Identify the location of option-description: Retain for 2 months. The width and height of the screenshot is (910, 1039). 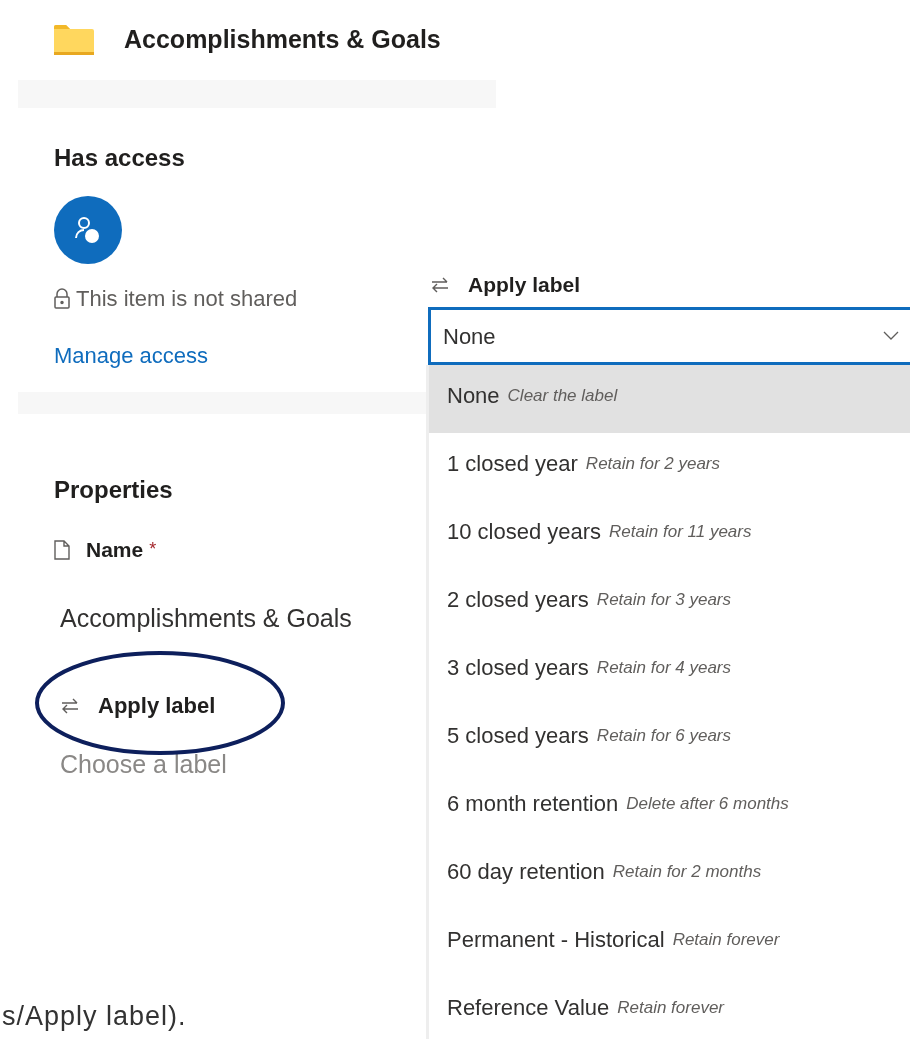
(687, 872).